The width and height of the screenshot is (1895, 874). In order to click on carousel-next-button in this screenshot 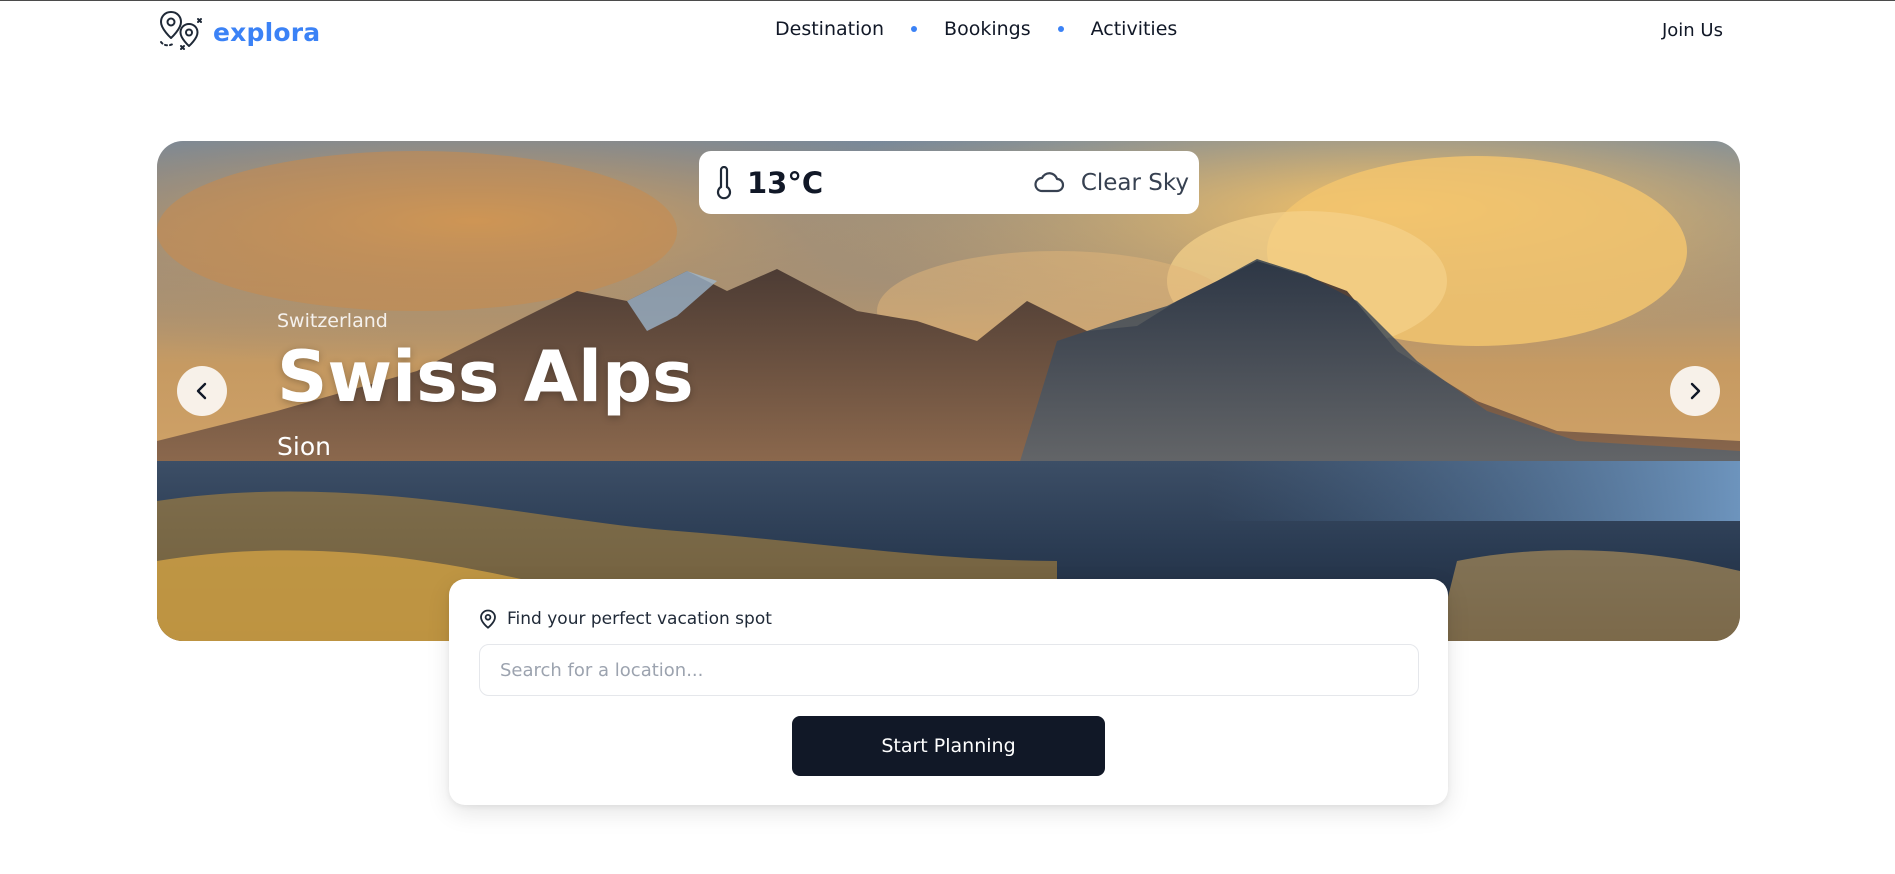, I will do `click(1695, 391)`.